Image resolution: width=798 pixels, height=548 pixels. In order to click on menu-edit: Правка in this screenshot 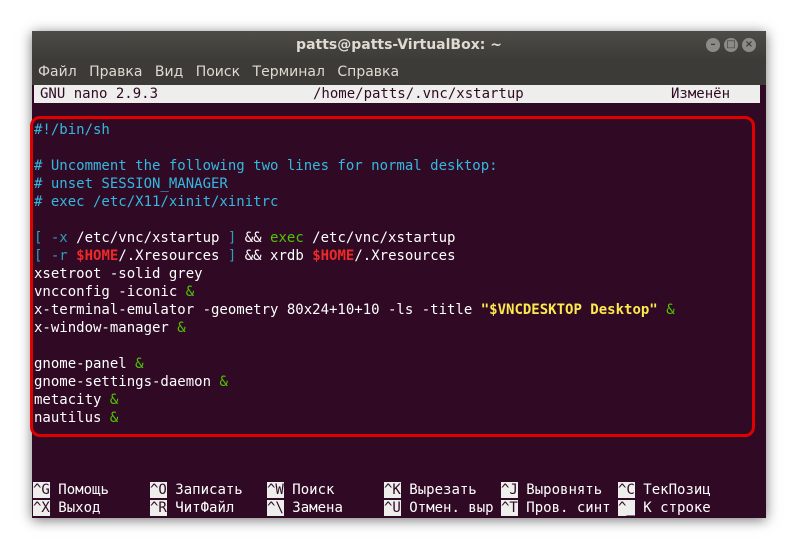, I will do `click(115, 72)`.